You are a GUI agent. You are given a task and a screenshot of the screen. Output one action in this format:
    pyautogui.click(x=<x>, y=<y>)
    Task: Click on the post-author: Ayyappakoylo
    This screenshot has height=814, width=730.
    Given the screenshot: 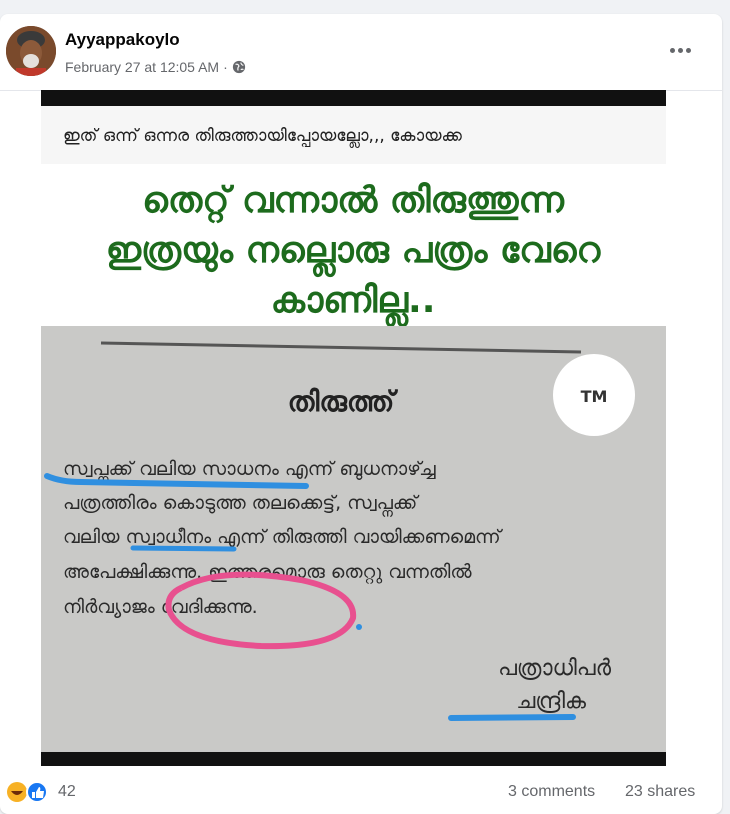 What is the action you would take?
    pyautogui.click(x=122, y=40)
    